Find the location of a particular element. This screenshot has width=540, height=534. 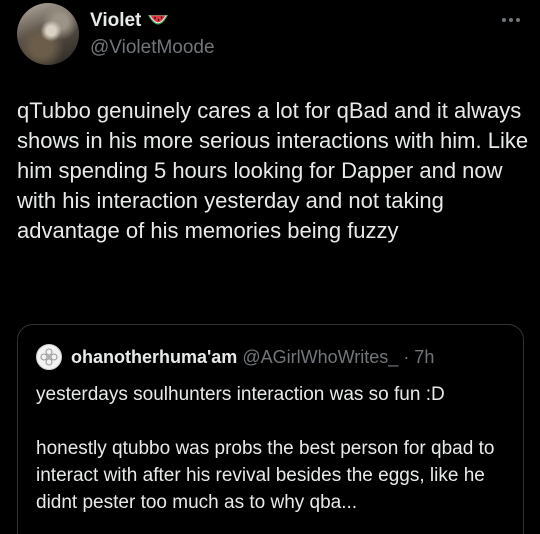

quoted-timestamp: · 7h is located at coordinates (418, 357).